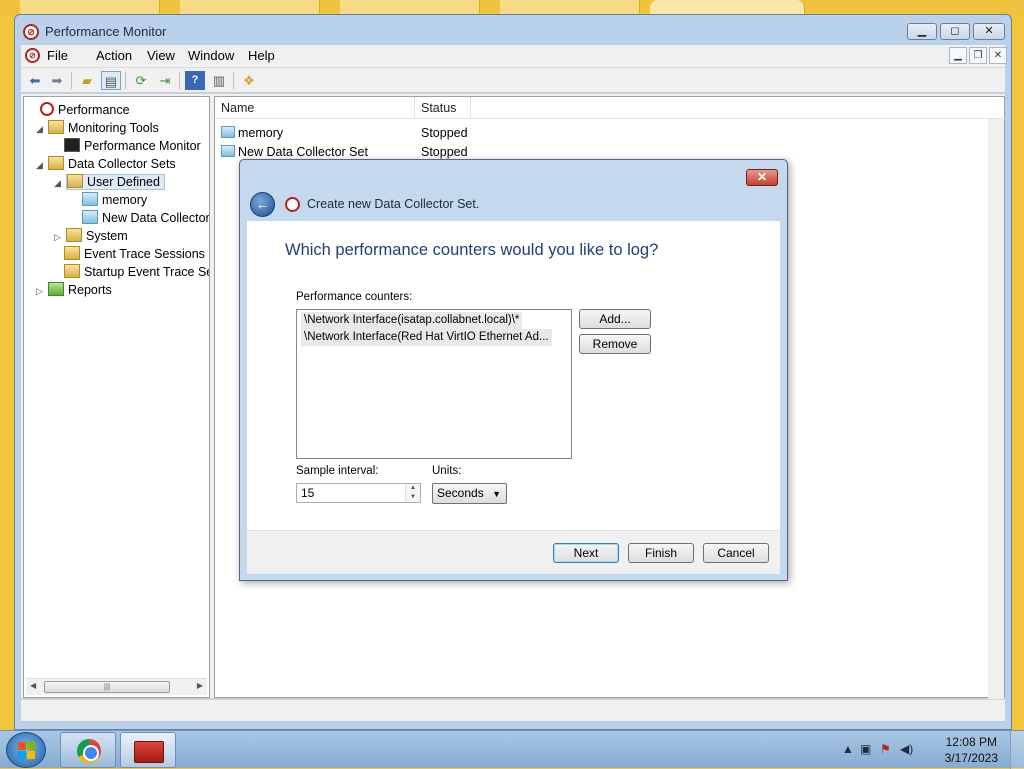 The height and width of the screenshot is (769, 1024). Describe the element at coordinates (165, 80) in the screenshot. I see `export-list-icon: ⇥` at that location.